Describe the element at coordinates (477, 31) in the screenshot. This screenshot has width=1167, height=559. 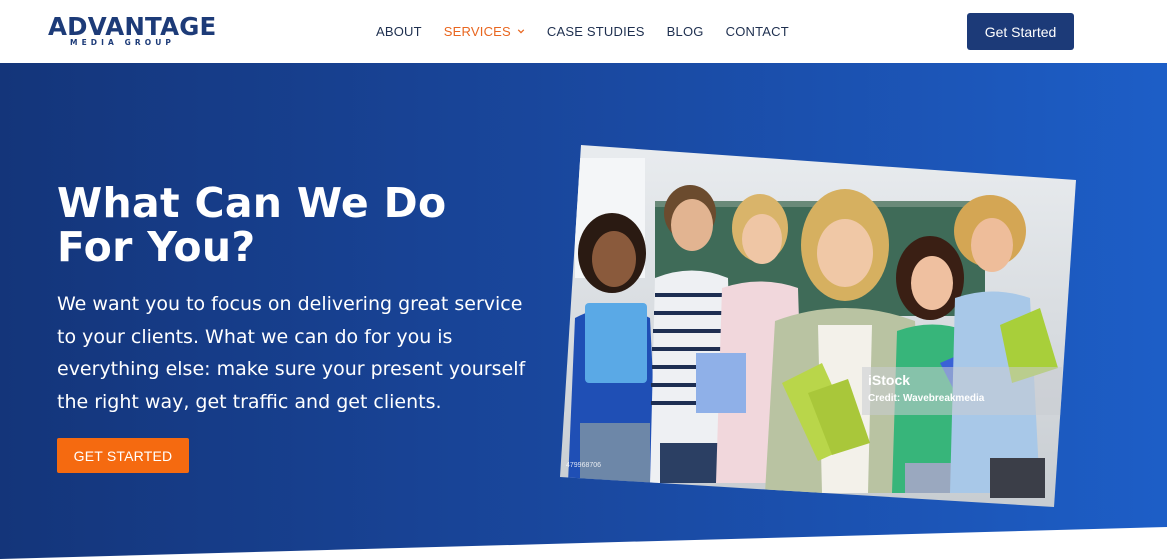
I see `nav-item-services-label: SERVICES` at that location.